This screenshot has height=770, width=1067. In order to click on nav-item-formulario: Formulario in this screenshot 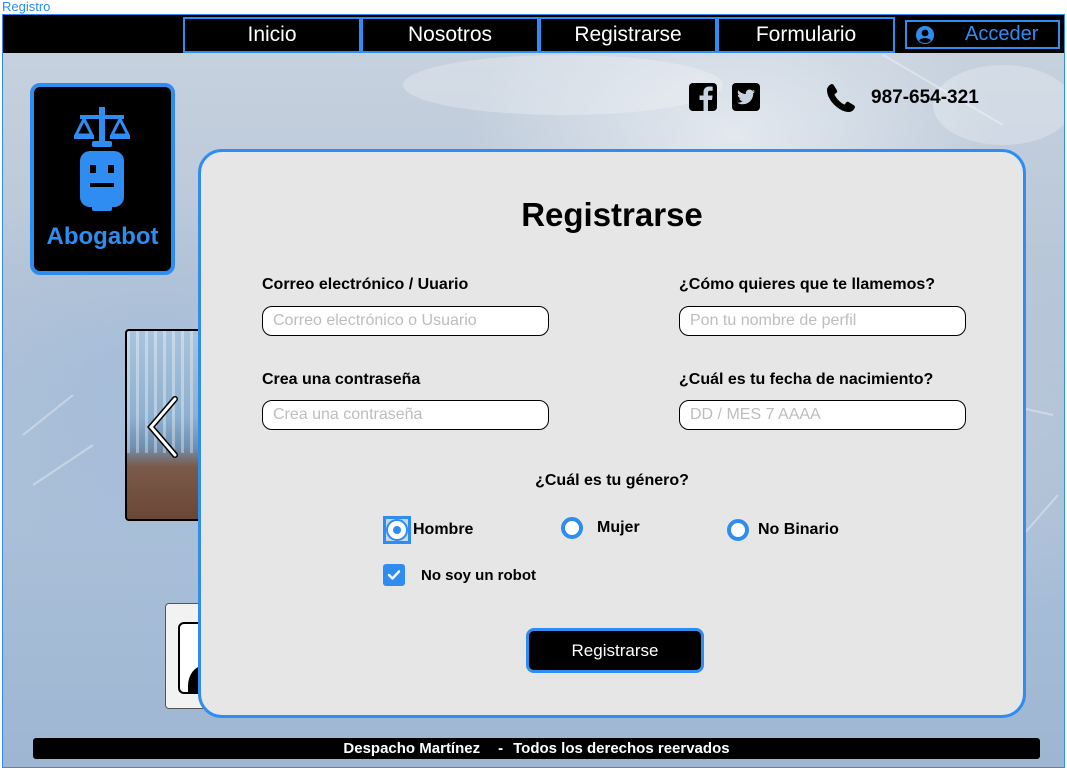, I will do `click(806, 35)`.